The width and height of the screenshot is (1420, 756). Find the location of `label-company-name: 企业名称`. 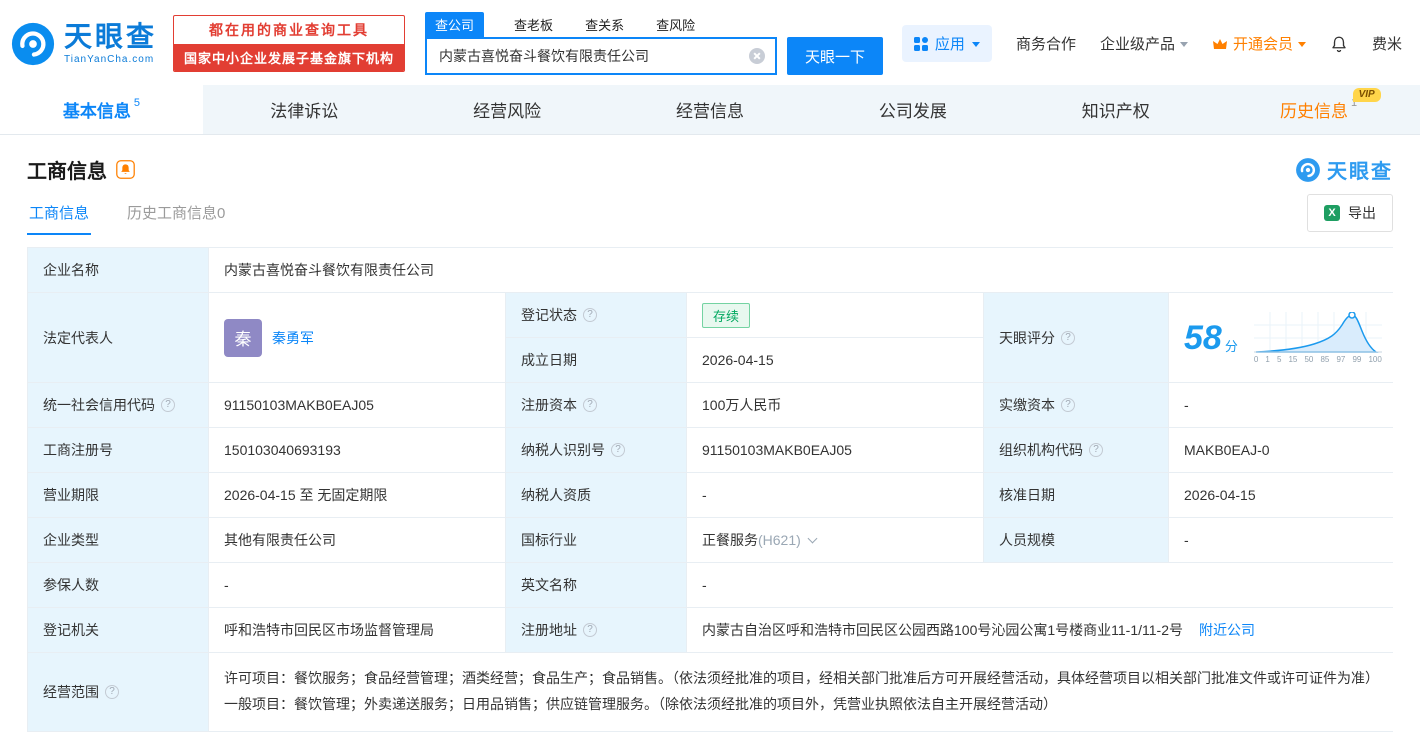

label-company-name: 企业名称 is located at coordinates (118, 270).